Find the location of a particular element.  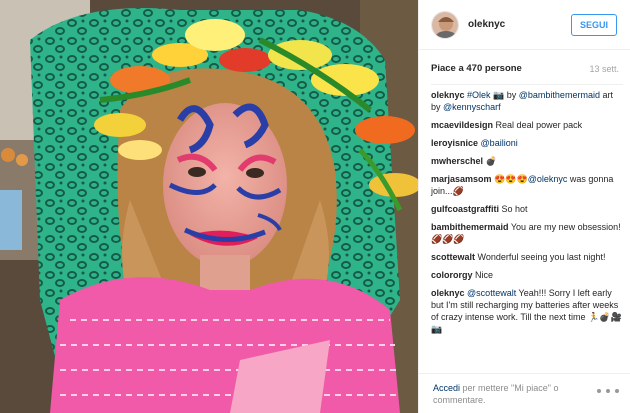

username: oleknyc is located at coordinates (519, 24).